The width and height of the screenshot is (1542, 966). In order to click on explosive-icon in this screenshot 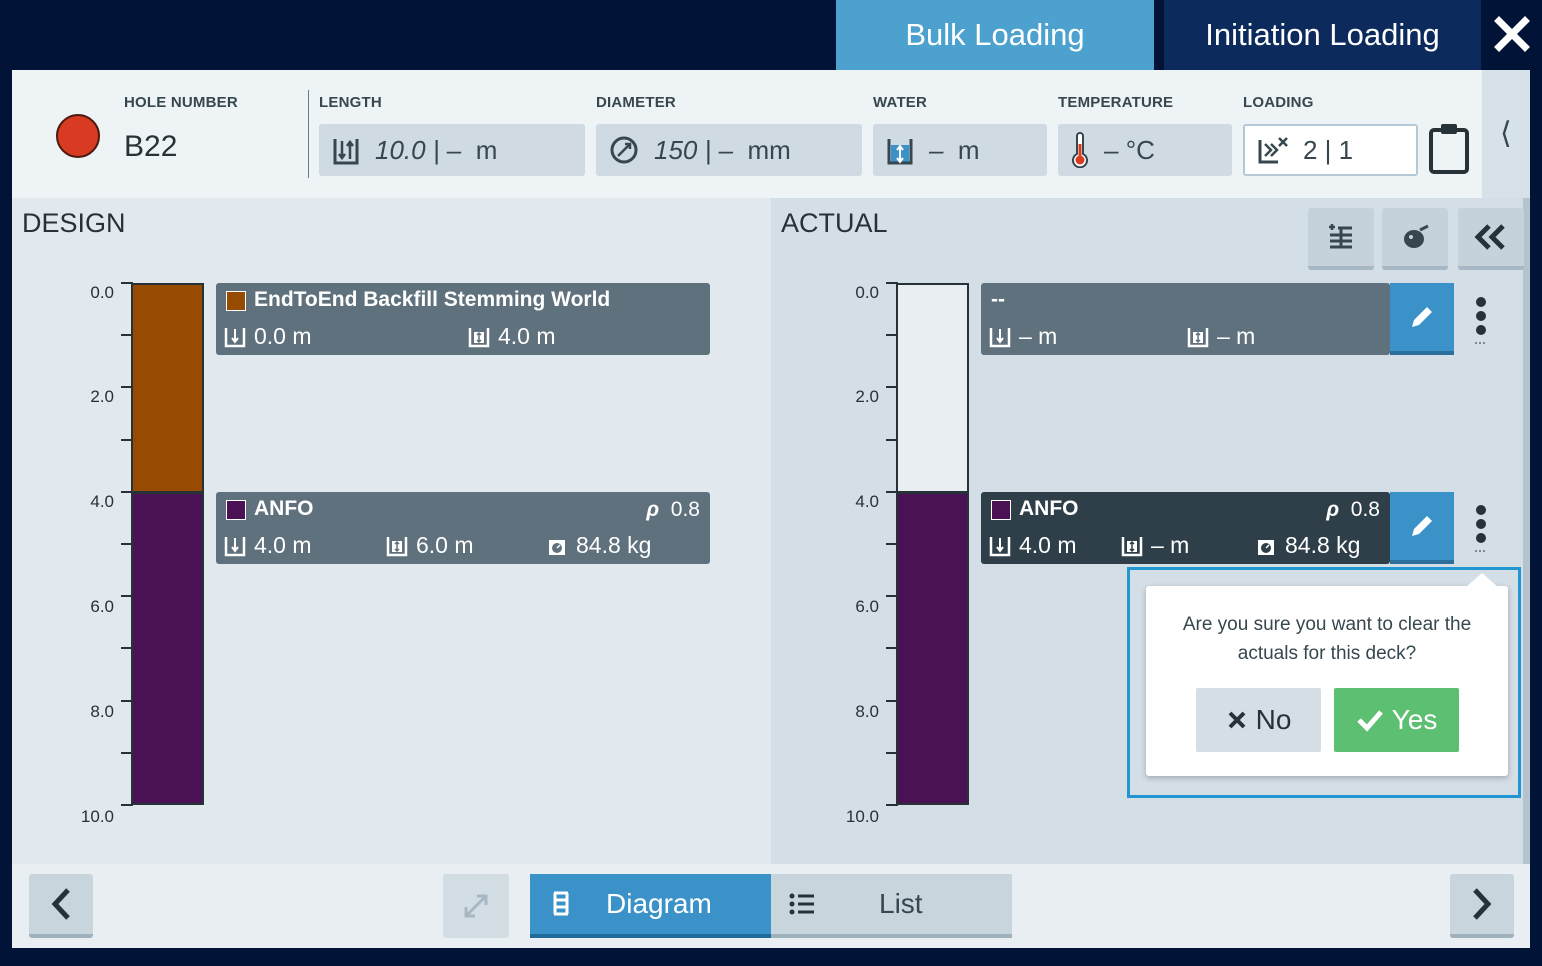, I will do `click(1416, 236)`.